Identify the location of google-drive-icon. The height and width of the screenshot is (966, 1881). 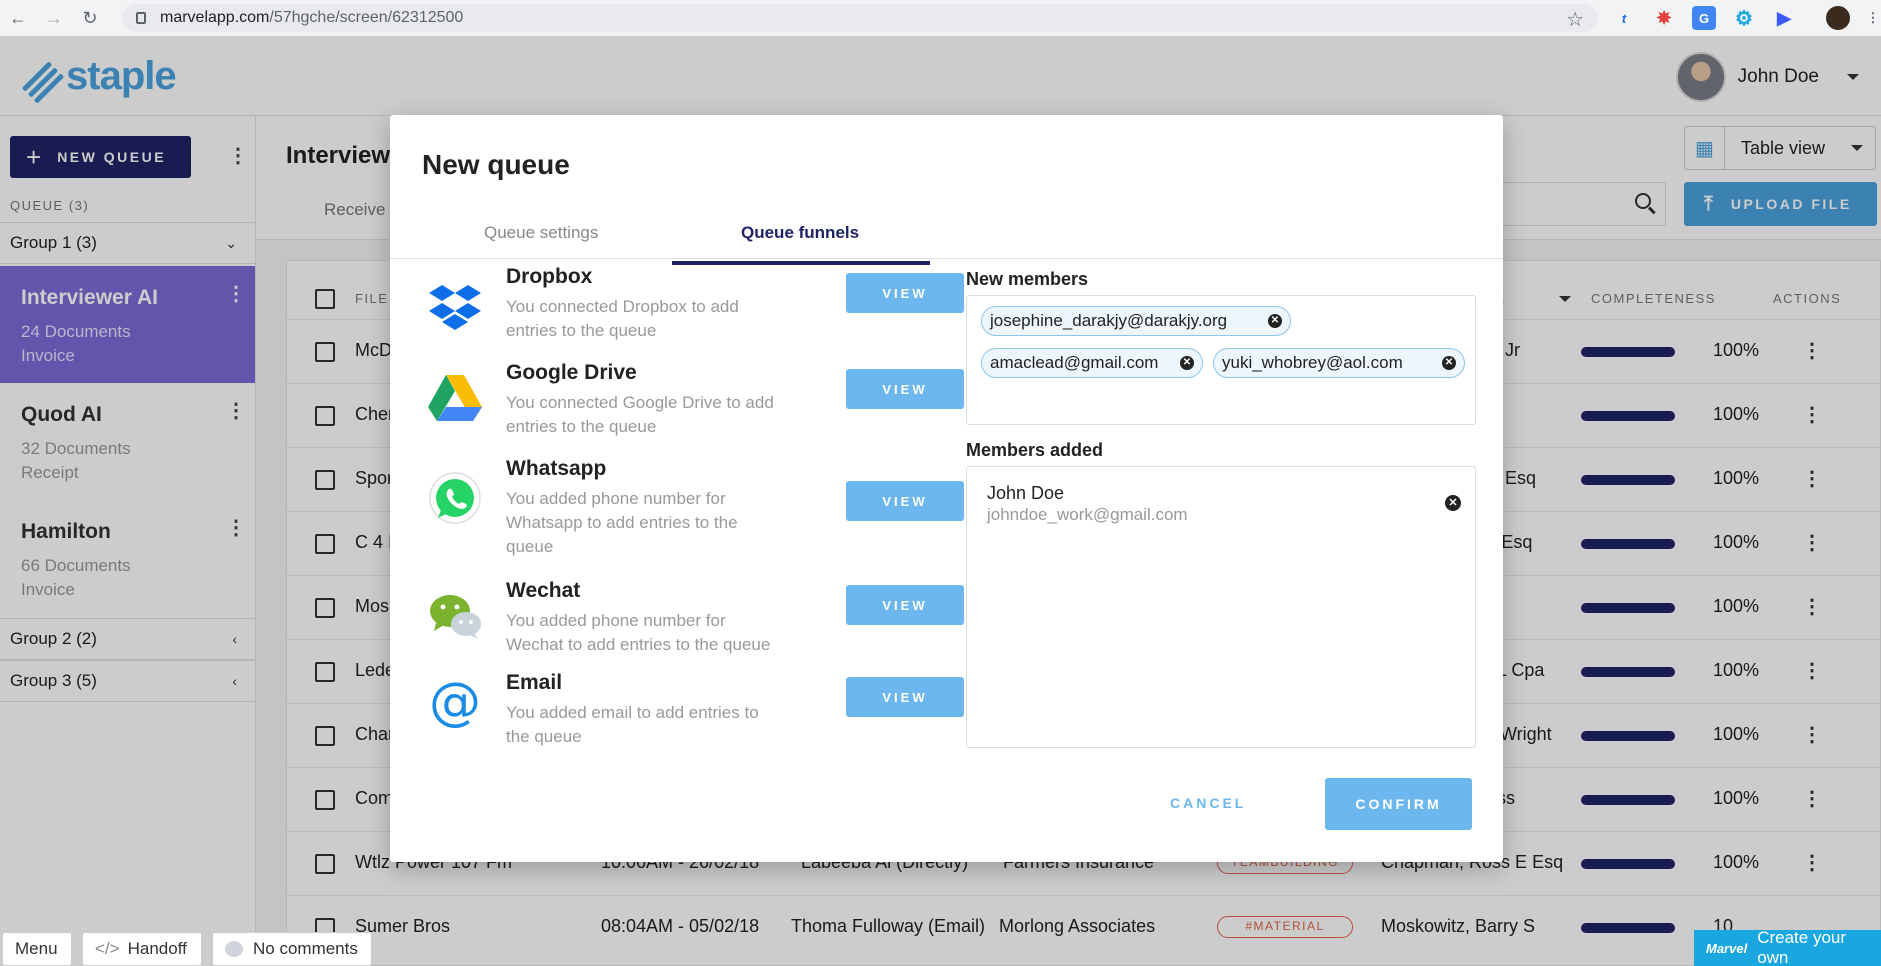
(455, 398).